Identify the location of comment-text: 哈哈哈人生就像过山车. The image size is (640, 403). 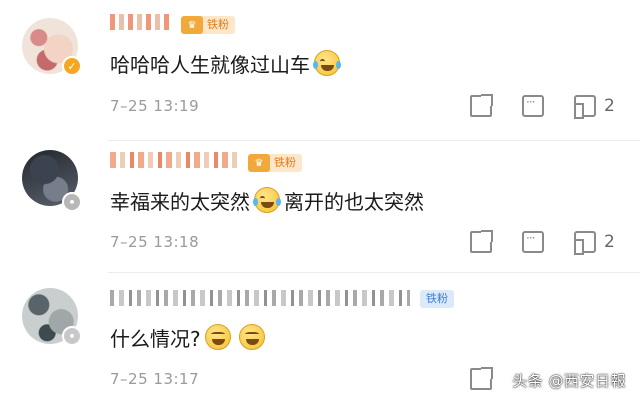
(227, 63).